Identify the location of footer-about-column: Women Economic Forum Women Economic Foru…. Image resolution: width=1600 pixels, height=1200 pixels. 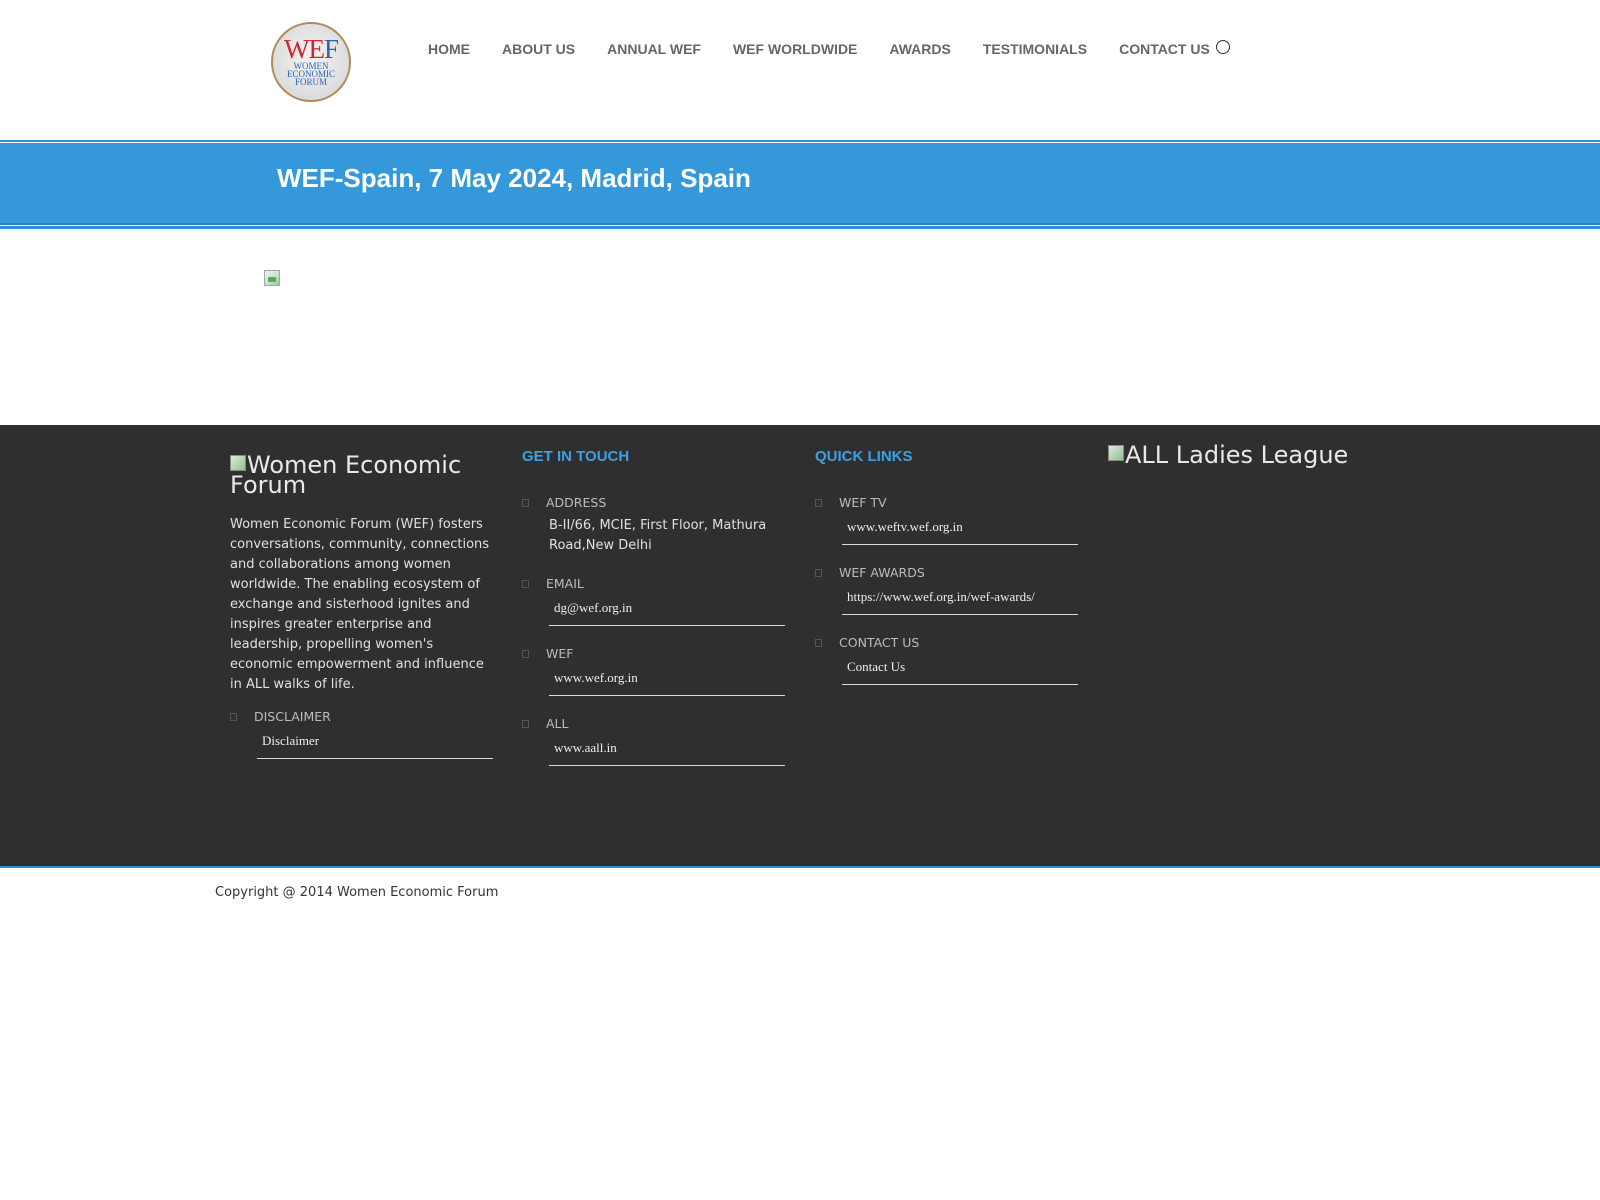
(362, 592).